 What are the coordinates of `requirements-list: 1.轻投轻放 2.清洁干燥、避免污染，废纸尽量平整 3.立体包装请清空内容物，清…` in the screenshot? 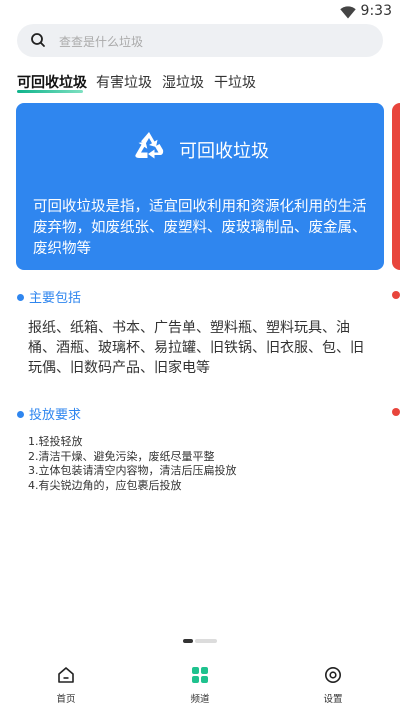 It's located at (132, 464).